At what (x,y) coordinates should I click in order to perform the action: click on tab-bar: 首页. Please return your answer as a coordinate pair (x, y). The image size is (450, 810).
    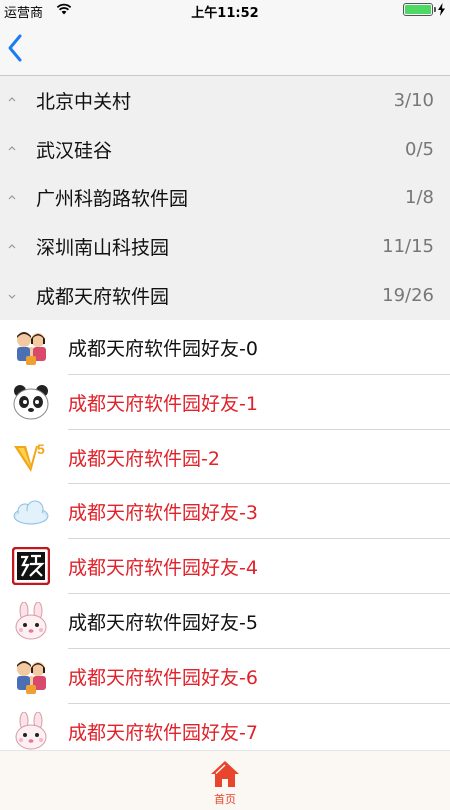
    Looking at the image, I should click on (225, 780).